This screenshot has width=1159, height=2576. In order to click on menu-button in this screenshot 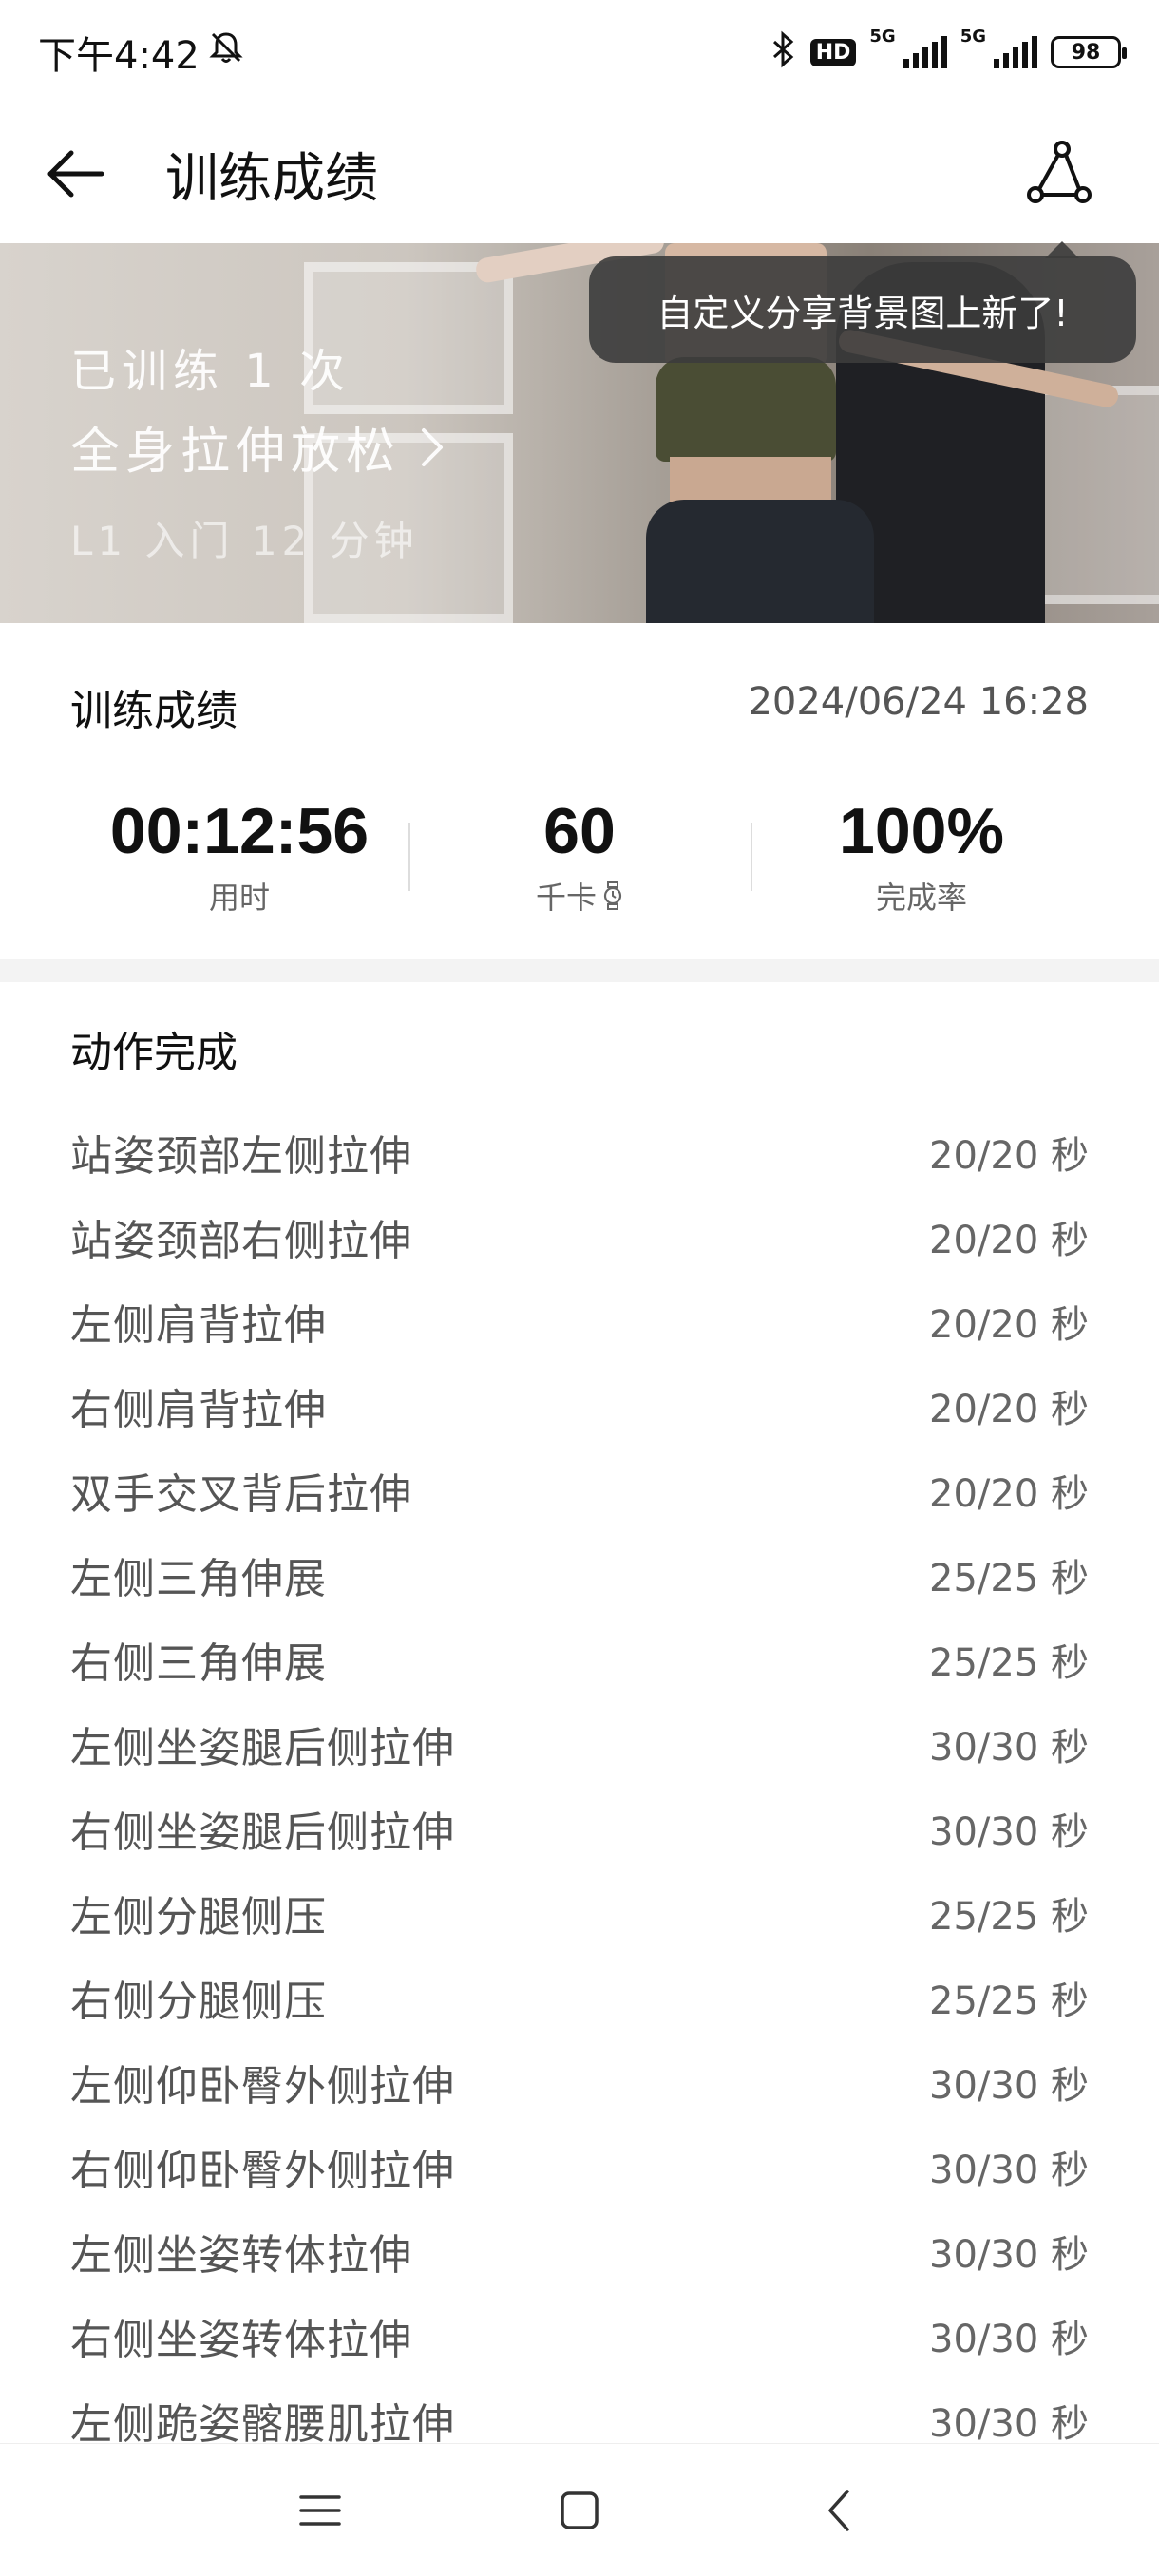, I will do `click(320, 2510)`.